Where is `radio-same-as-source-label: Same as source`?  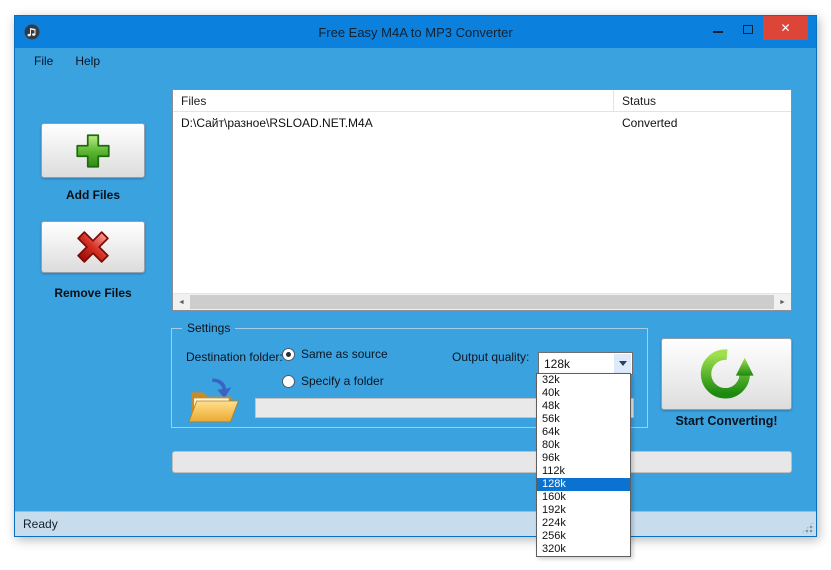
radio-same-as-source-label: Same as source is located at coordinates (344, 354).